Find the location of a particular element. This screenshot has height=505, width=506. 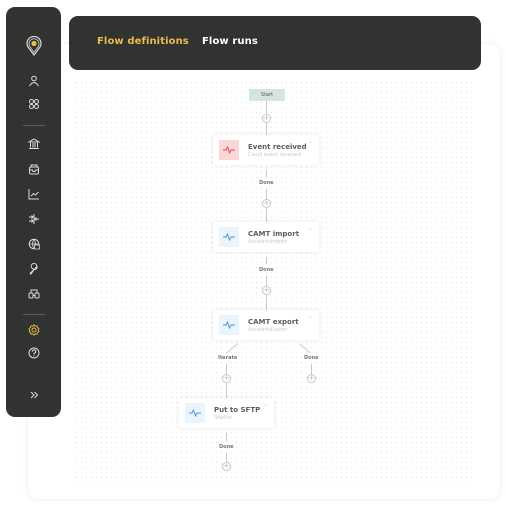

inbox-icon is located at coordinates (34, 169).